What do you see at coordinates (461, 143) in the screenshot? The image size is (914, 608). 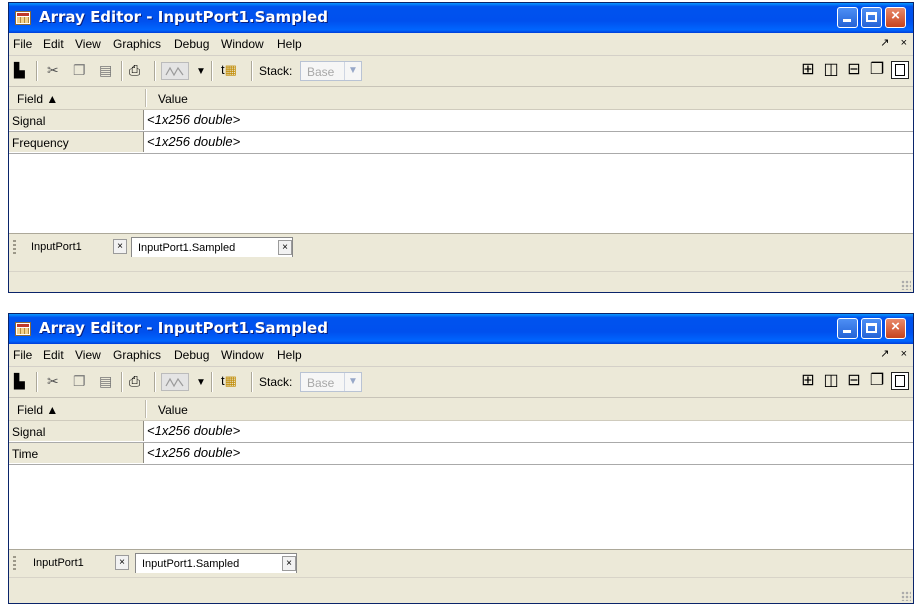 I see `table-row: Frequency <1x256 double>` at bounding box center [461, 143].